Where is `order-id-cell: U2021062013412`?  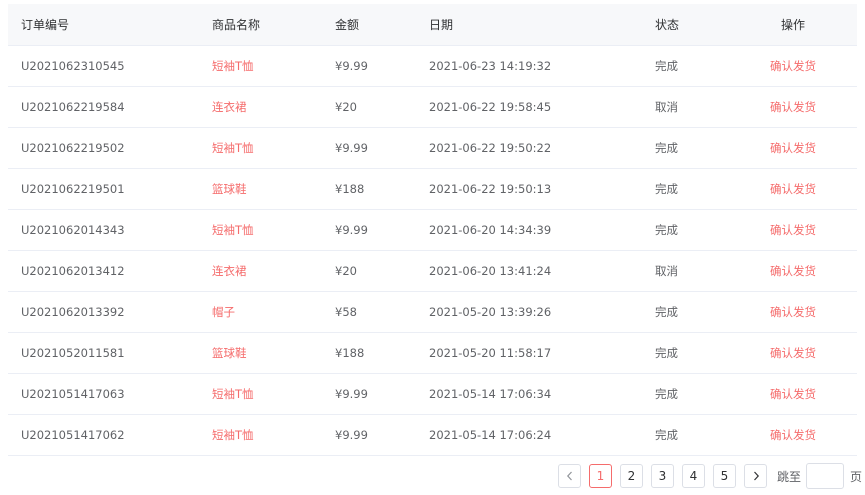 order-id-cell: U2021062013412 is located at coordinates (110, 271).